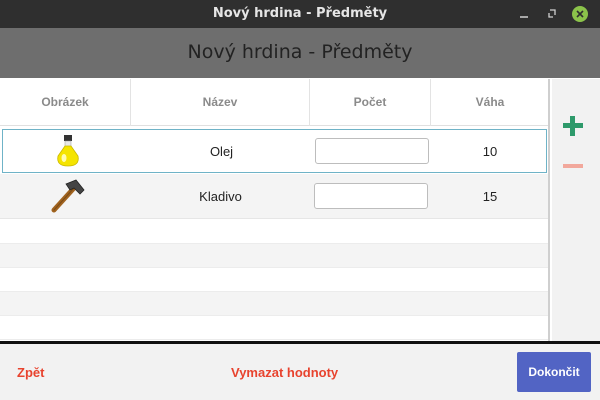  I want to click on minus-icon, so click(573, 166).